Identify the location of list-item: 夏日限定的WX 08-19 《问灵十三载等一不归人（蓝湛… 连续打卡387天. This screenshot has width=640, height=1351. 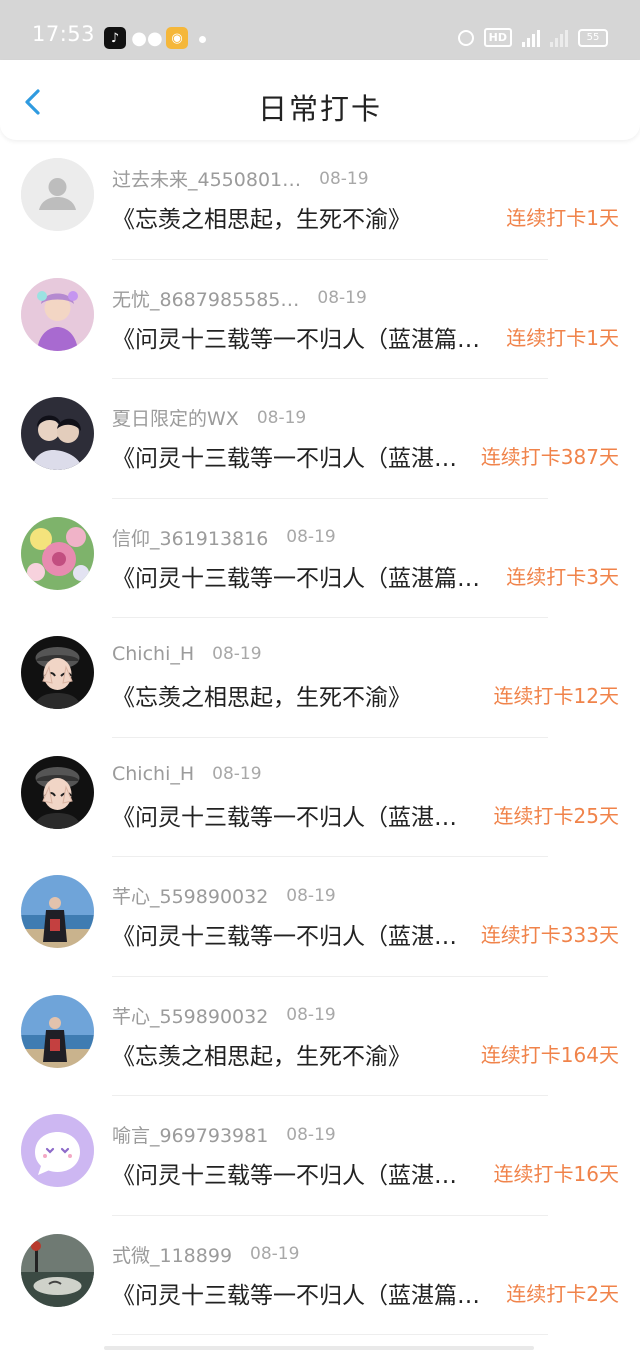
(320, 439).